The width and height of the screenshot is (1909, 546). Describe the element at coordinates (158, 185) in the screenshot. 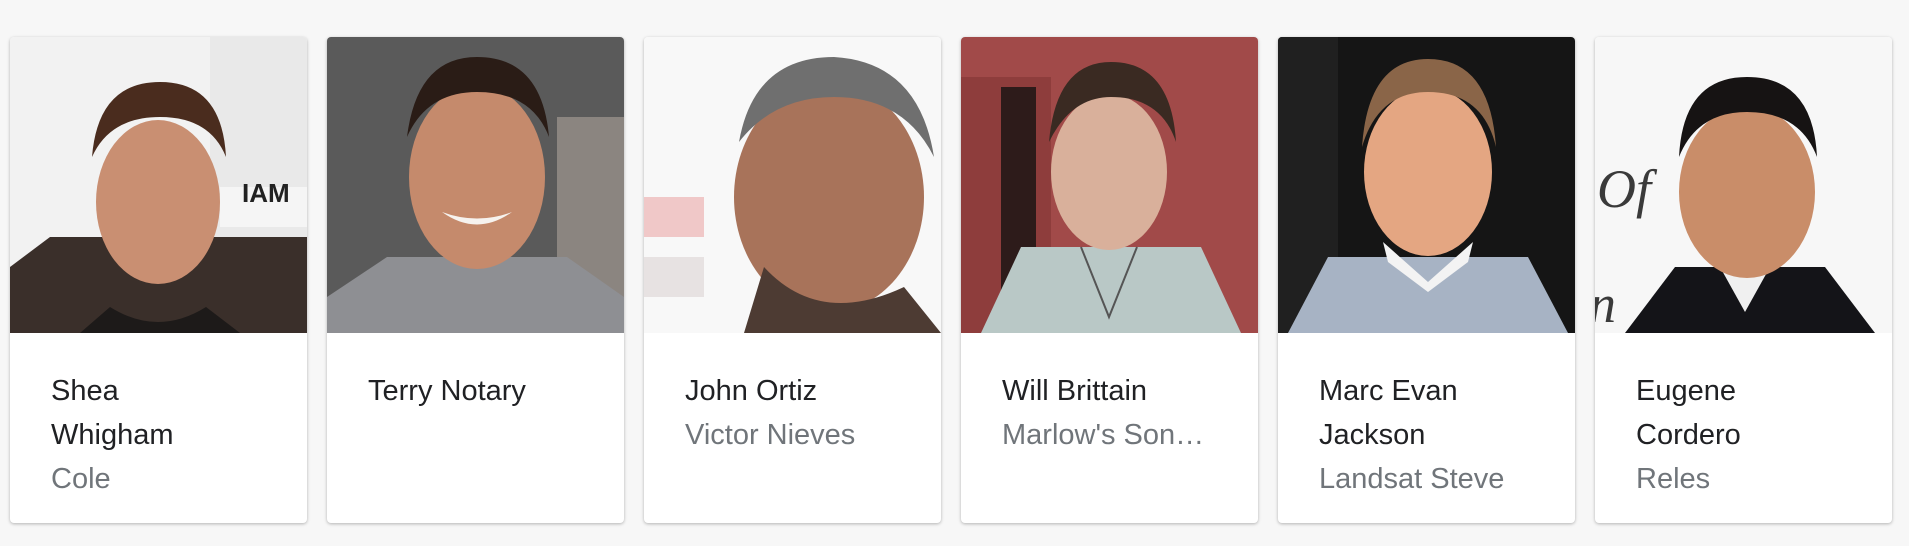

I see `cast-photo: IAM` at that location.